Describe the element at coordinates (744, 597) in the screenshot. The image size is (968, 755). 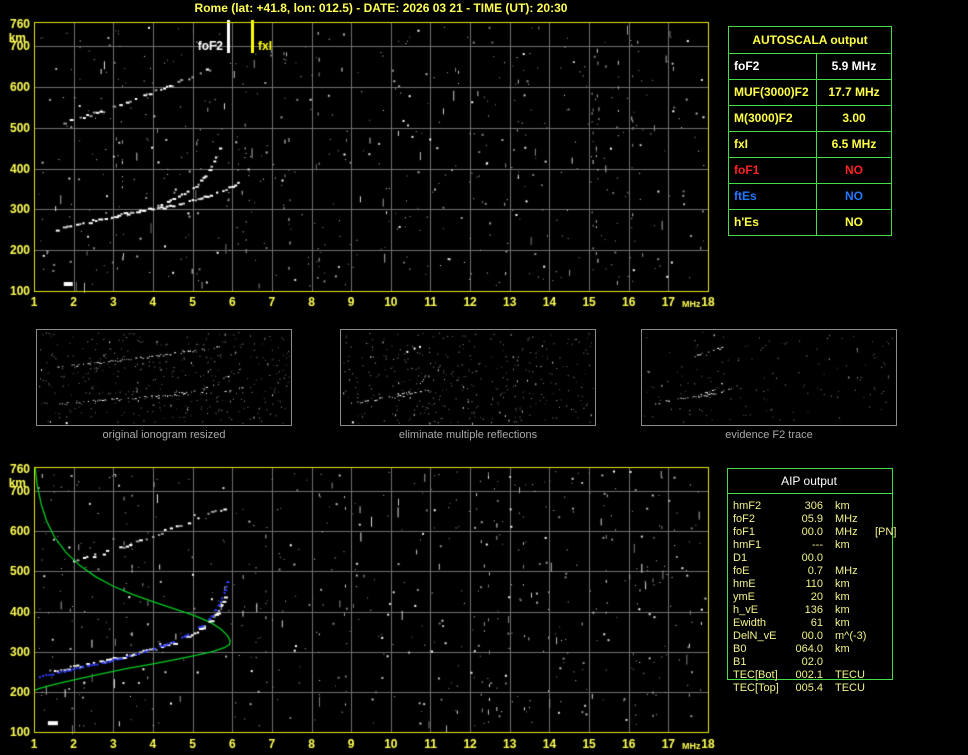
I see `aip-label: ymE` at that location.